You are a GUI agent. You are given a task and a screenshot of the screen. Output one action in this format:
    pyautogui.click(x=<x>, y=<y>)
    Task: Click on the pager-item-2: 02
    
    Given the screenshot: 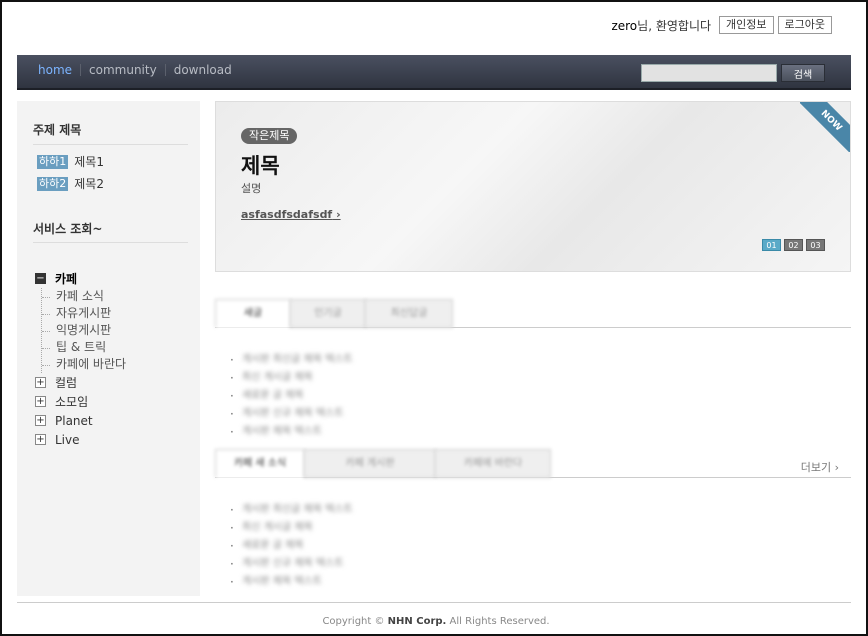 What is the action you would take?
    pyautogui.click(x=793, y=245)
    